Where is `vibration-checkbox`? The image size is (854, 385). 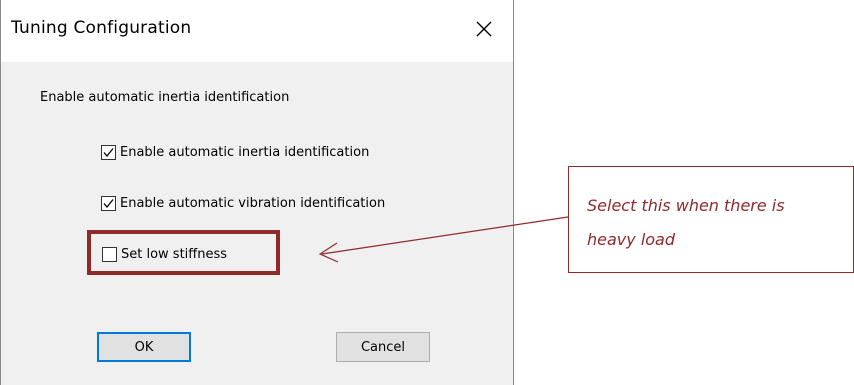 vibration-checkbox is located at coordinates (108, 203).